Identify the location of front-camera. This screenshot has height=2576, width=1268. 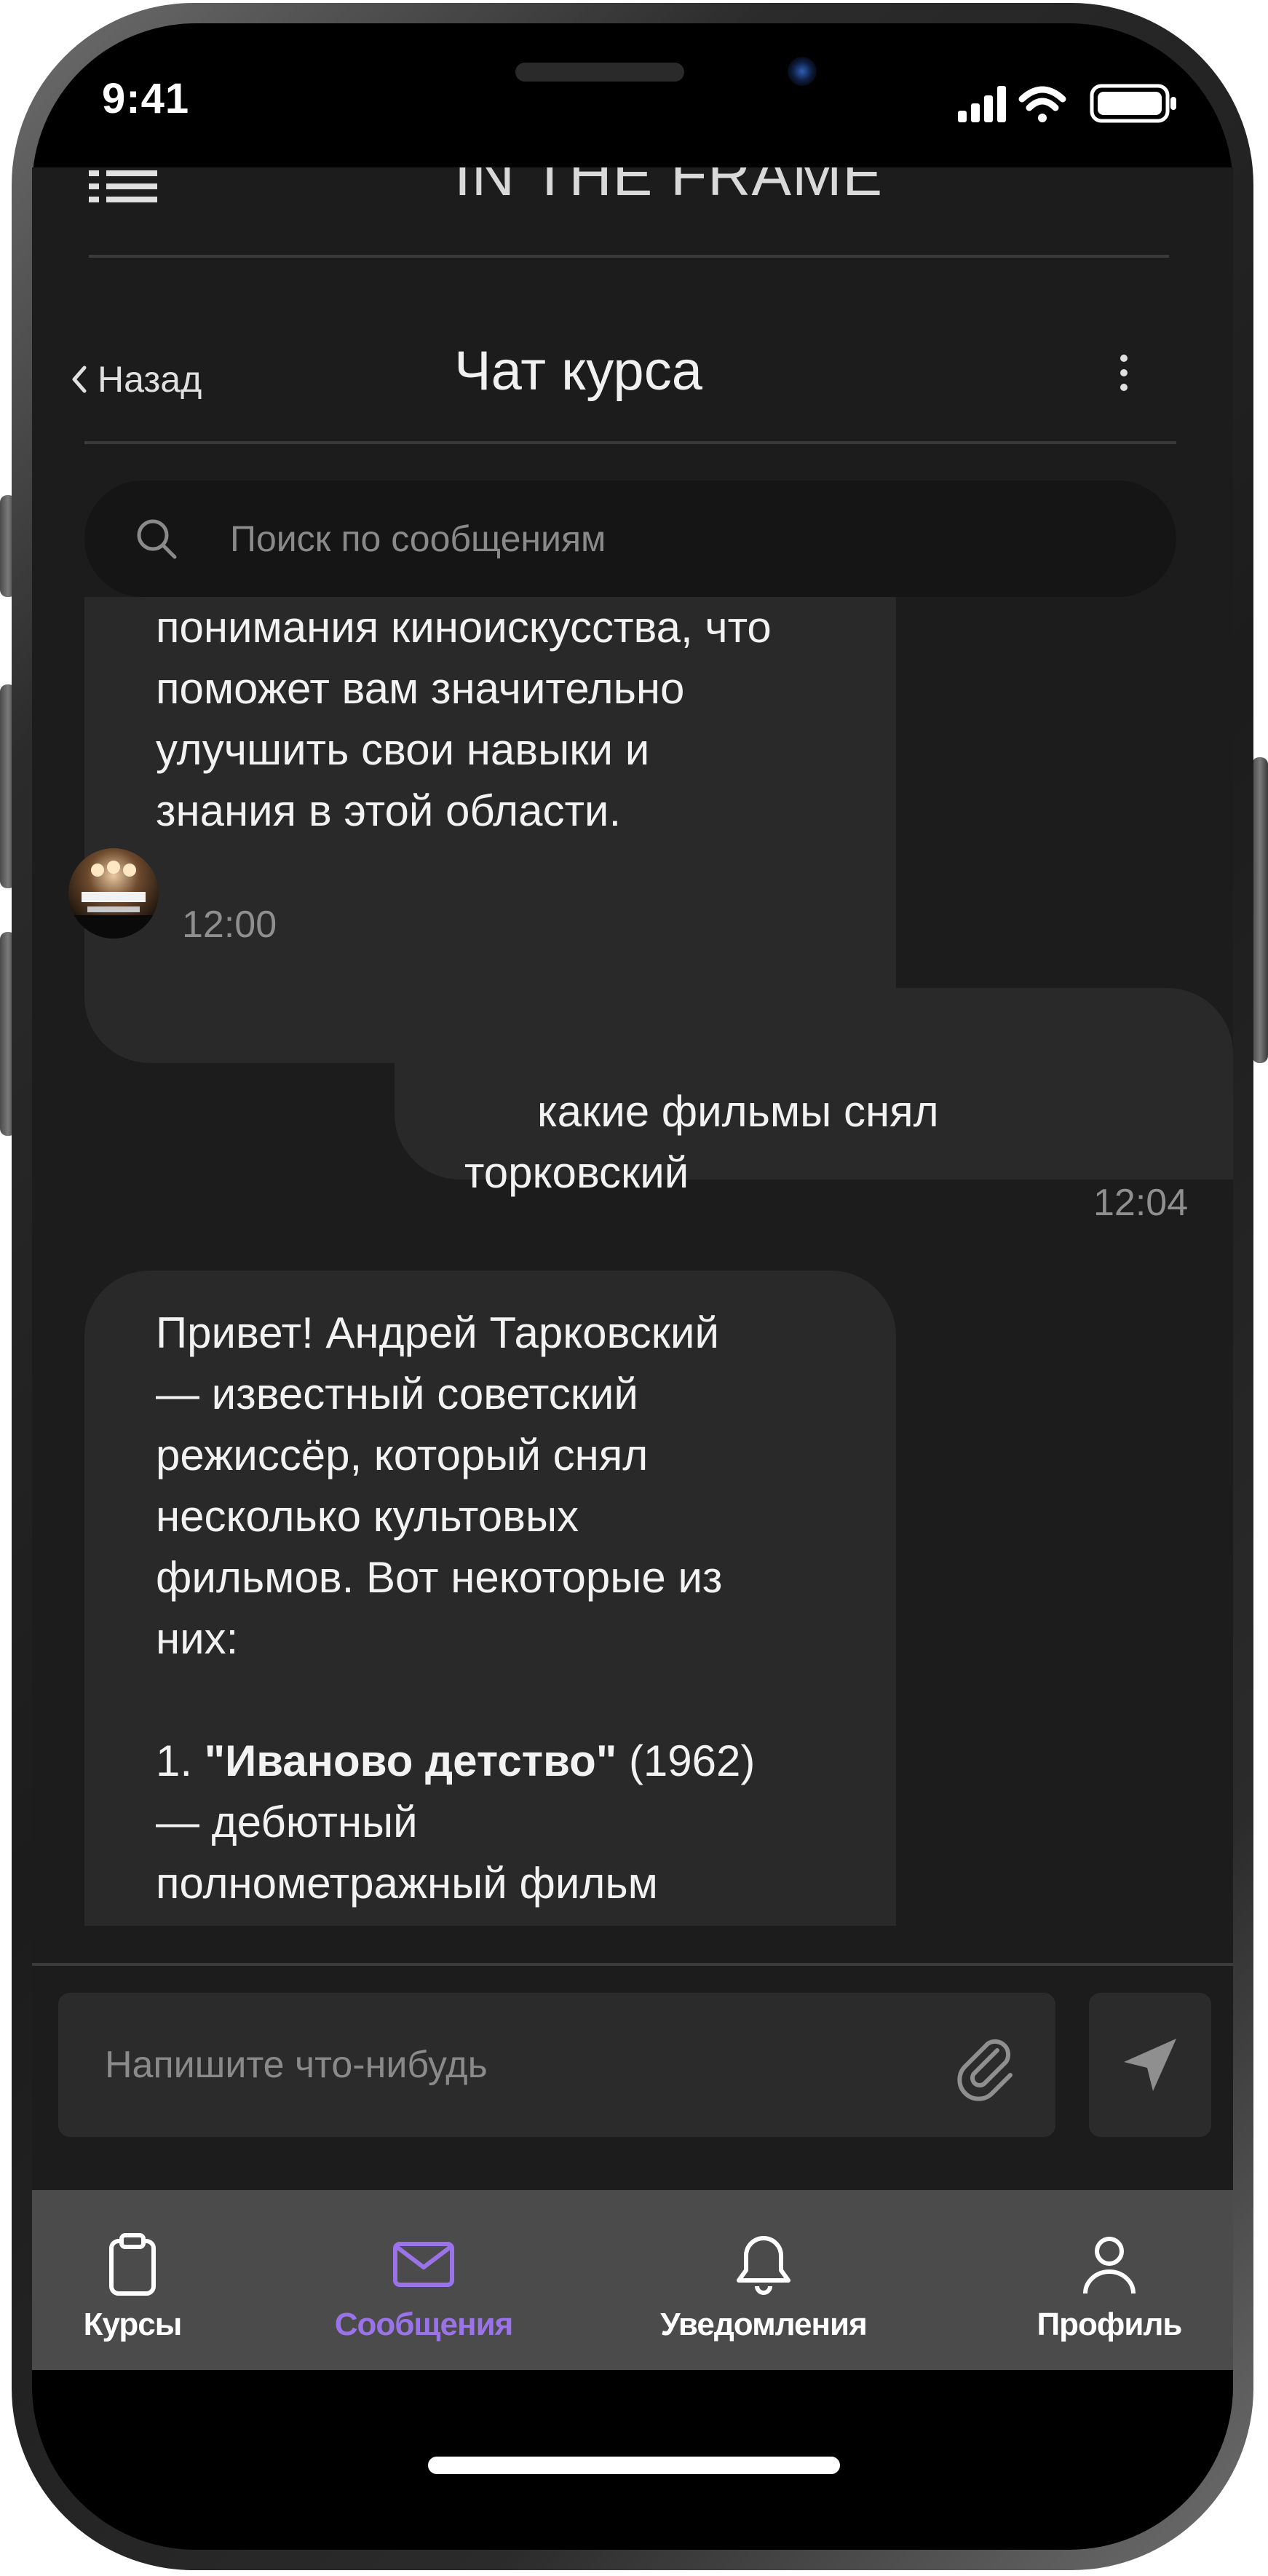
(802, 72).